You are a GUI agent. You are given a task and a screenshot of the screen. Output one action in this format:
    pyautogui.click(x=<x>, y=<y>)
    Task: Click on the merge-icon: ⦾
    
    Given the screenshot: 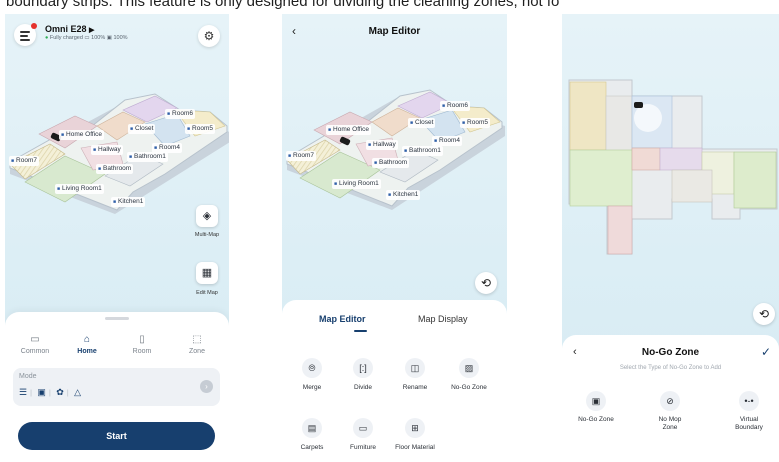 What is the action you would take?
    pyautogui.click(x=312, y=368)
    